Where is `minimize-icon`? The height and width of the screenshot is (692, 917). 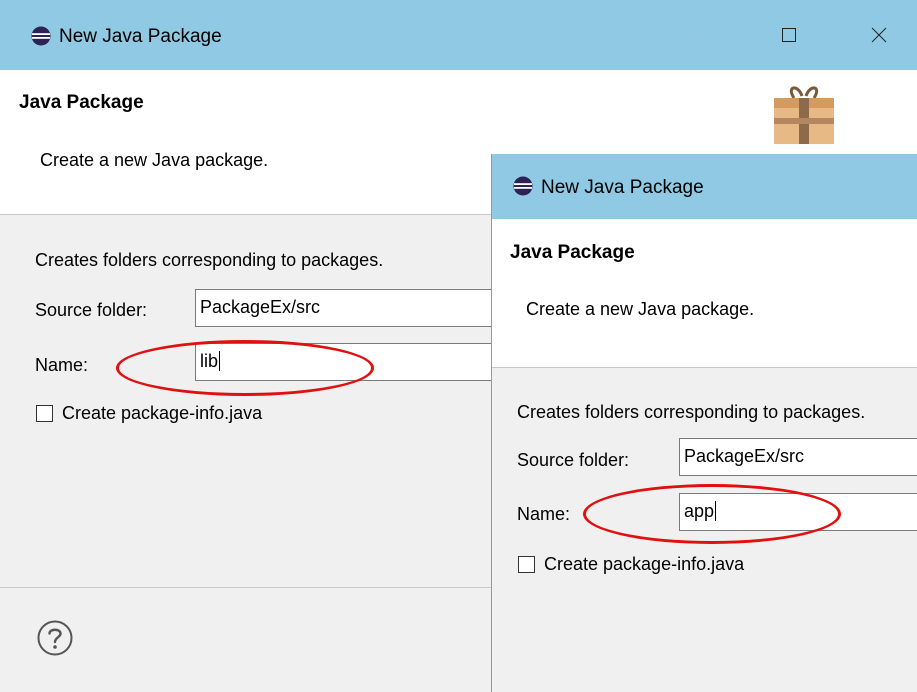
minimize-icon is located at coordinates (699, 35).